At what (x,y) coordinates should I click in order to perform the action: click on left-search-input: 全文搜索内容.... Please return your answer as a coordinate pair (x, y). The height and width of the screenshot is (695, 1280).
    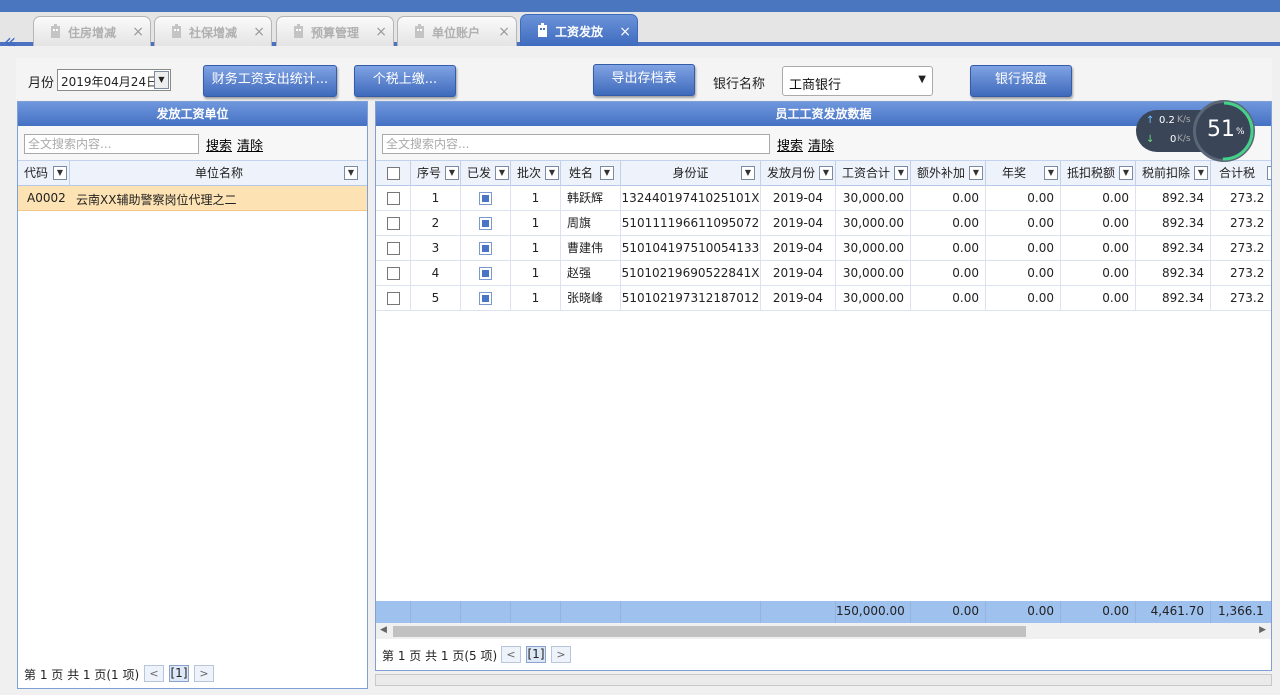
    Looking at the image, I should click on (111, 144).